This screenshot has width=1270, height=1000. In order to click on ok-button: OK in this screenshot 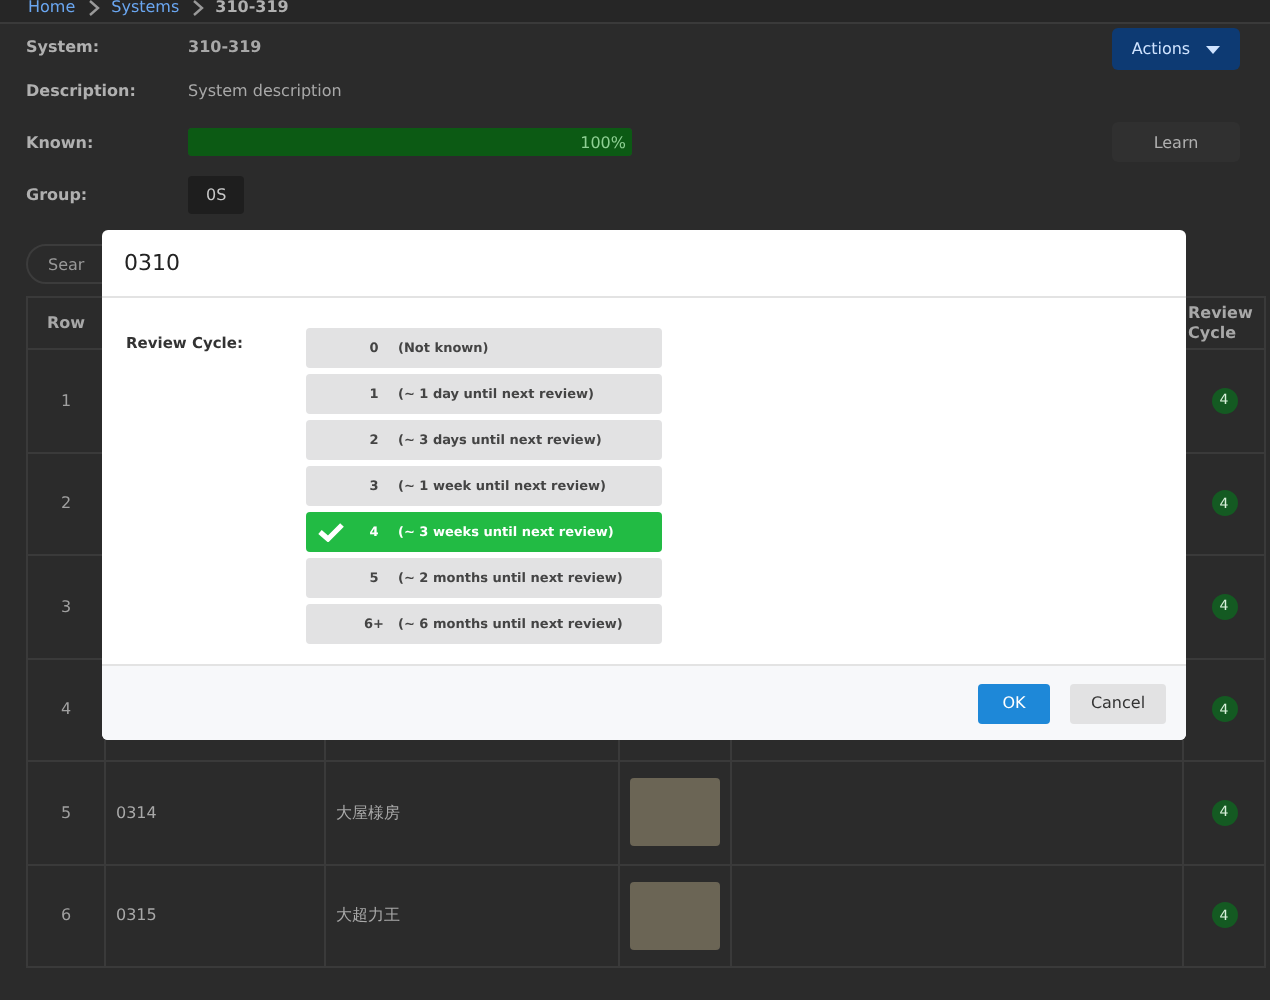, I will do `click(1014, 703)`.